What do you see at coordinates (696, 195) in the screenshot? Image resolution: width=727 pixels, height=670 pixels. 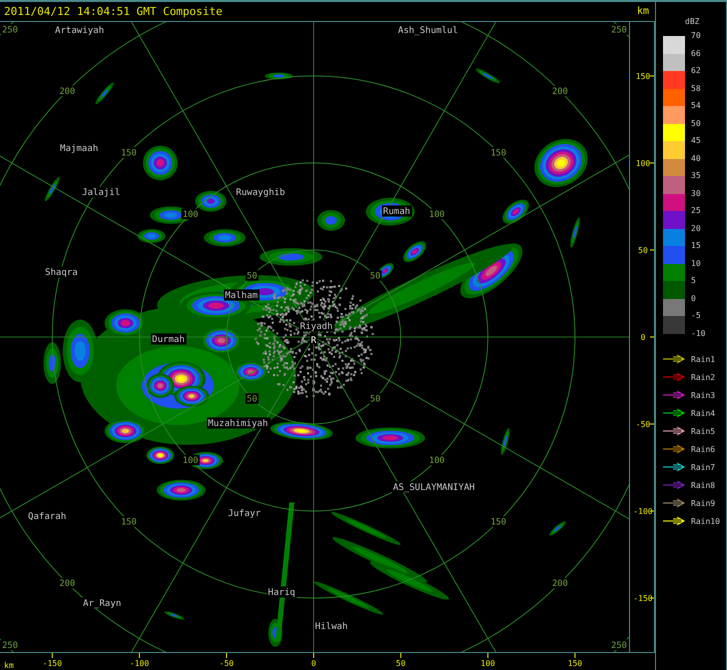 I see `legend-value: 30` at bounding box center [696, 195].